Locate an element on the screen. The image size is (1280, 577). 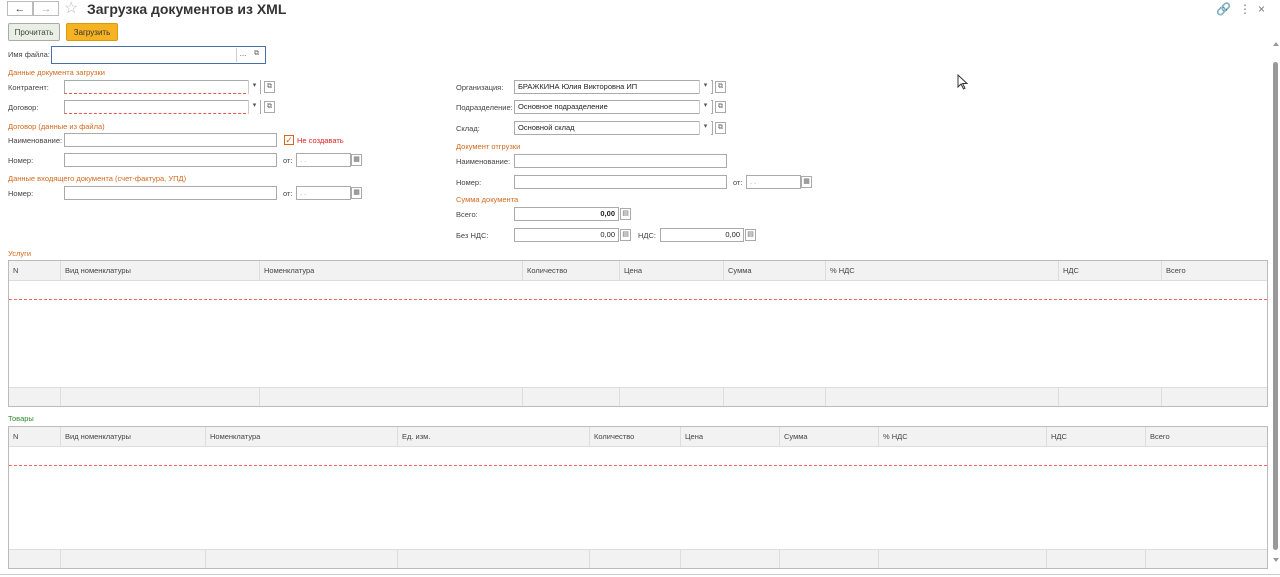
organization-dropdown-icon: ▾ is located at coordinates (705, 87).